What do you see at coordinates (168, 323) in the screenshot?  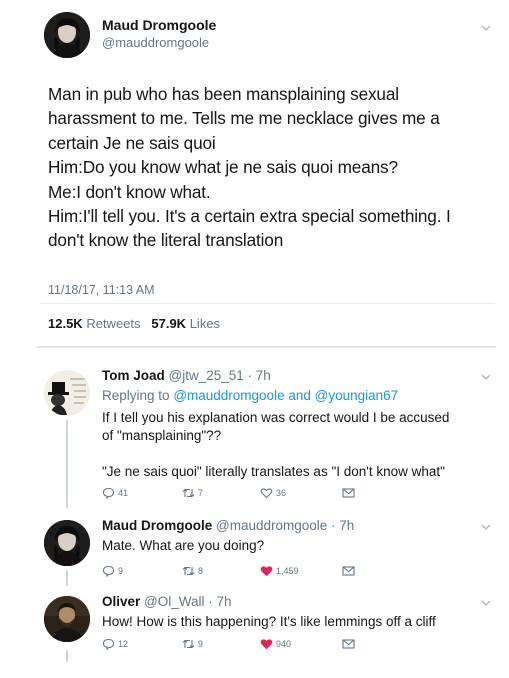 I see `likes-count: 57.9K` at bounding box center [168, 323].